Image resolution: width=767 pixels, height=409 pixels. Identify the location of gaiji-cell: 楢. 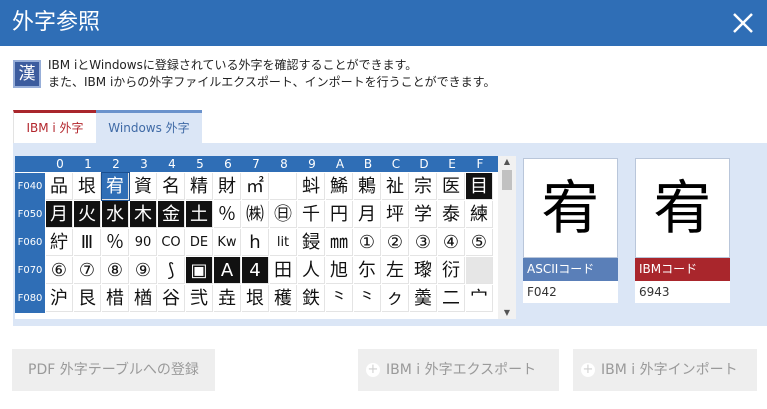
(143, 298).